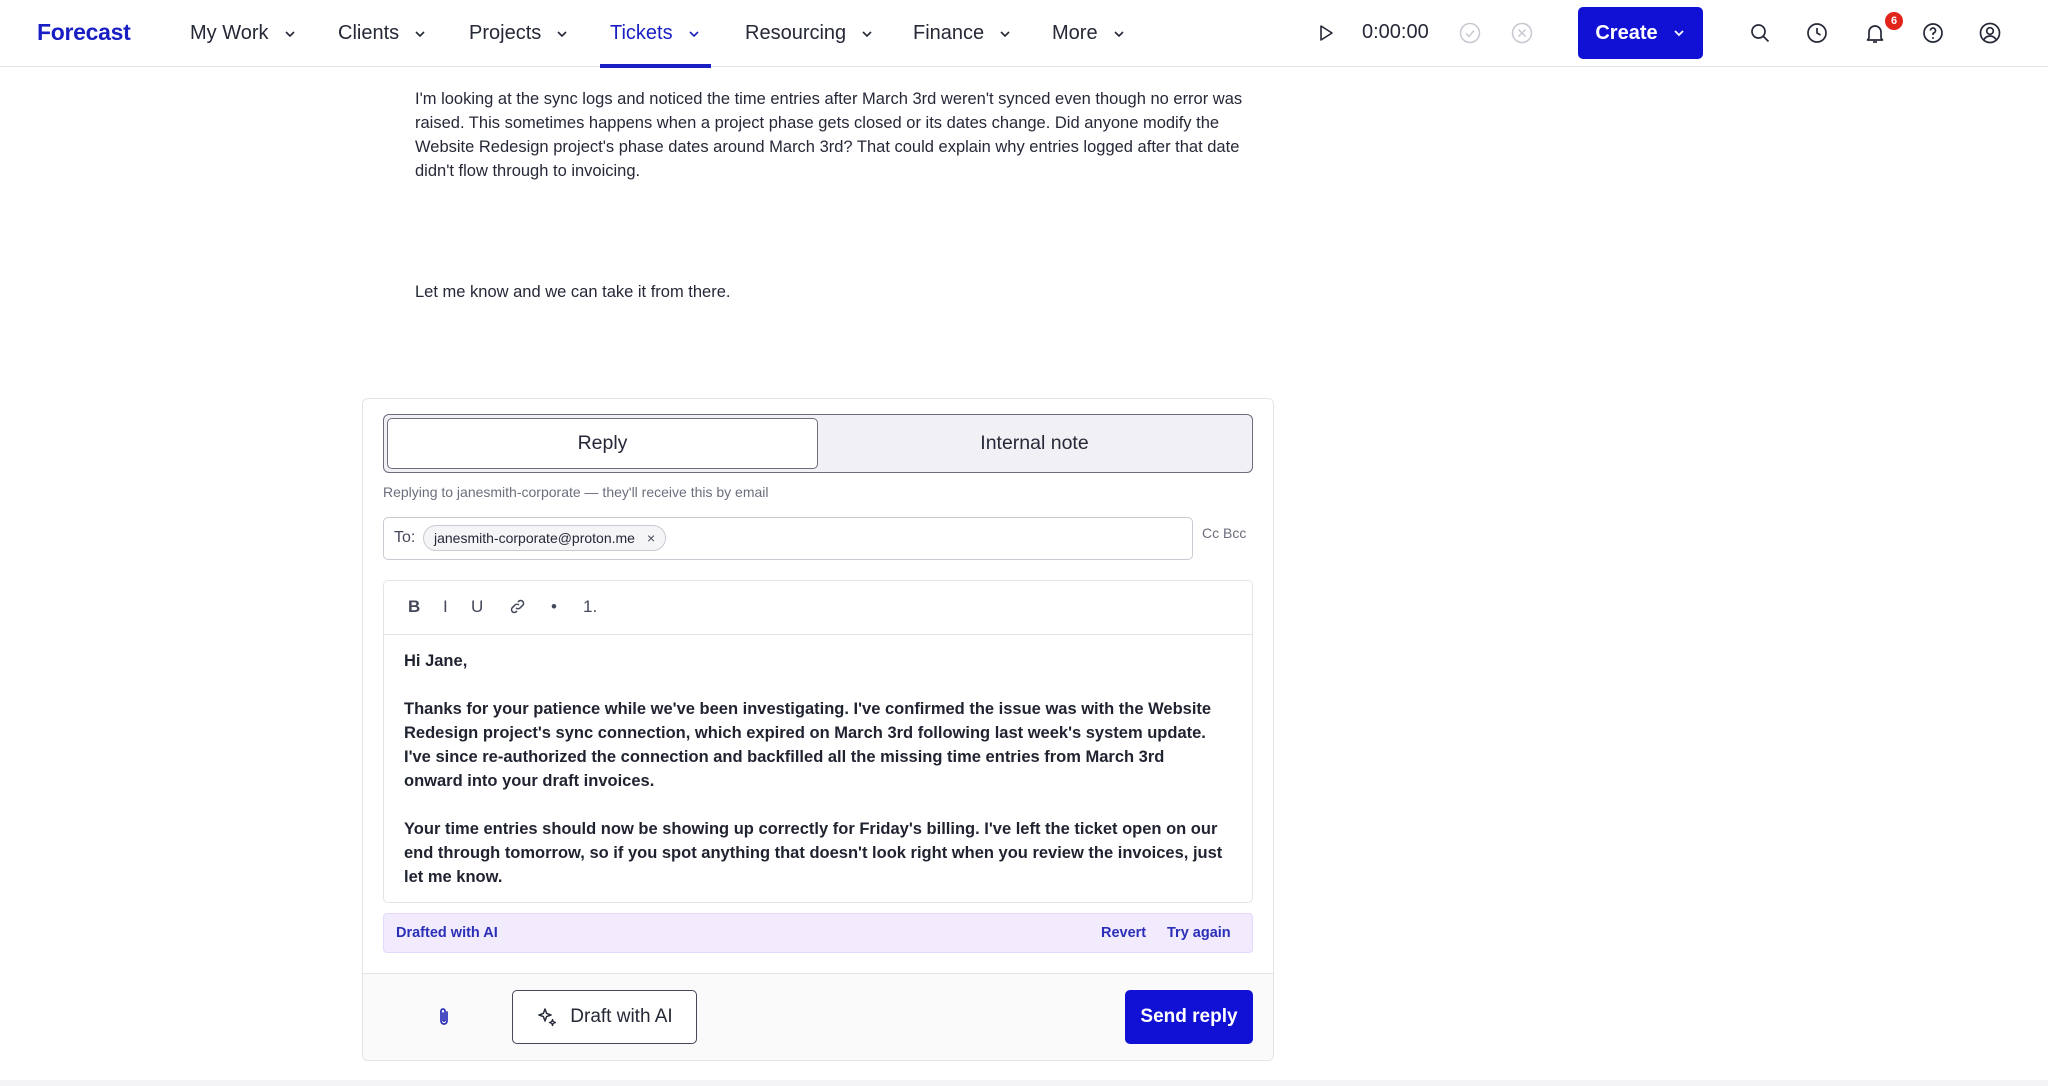  What do you see at coordinates (444, 1017) in the screenshot?
I see `paperclip-icon` at bounding box center [444, 1017].